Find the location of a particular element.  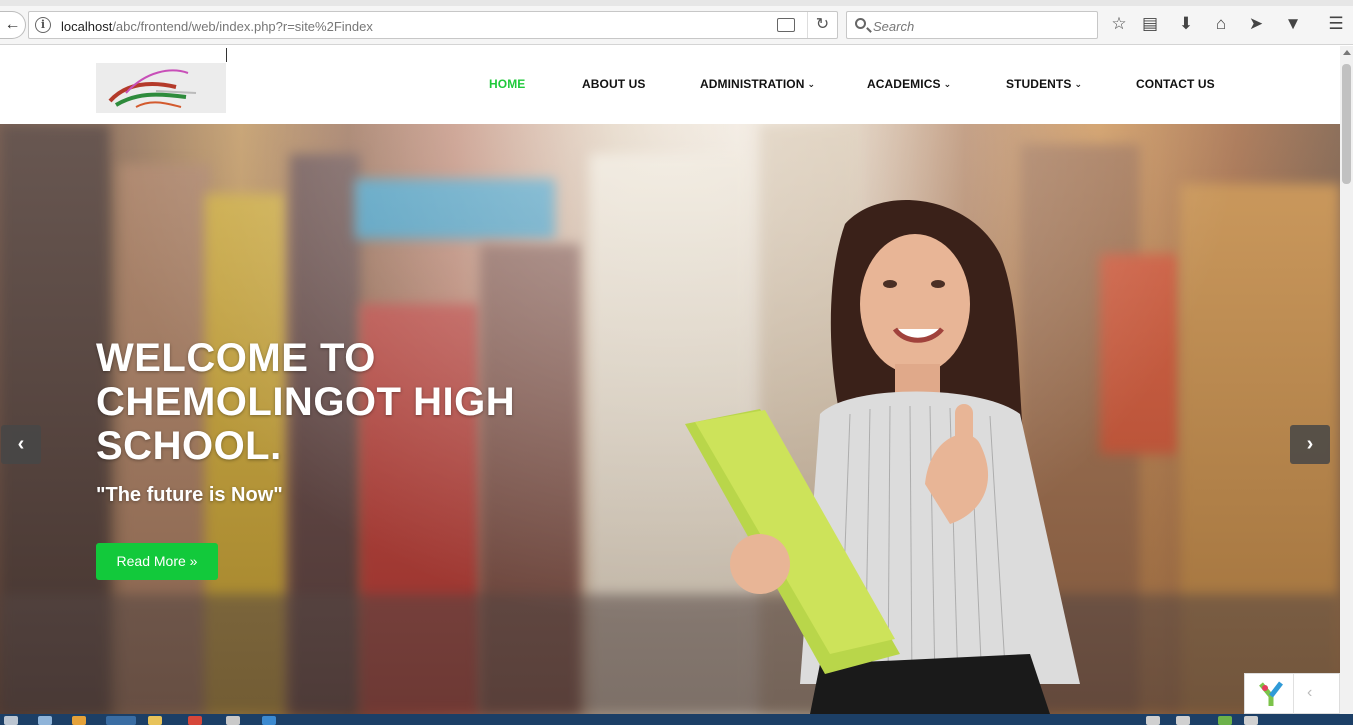

nav-students: STUDENTS ⌄ is located at coordinates (1044, 84).